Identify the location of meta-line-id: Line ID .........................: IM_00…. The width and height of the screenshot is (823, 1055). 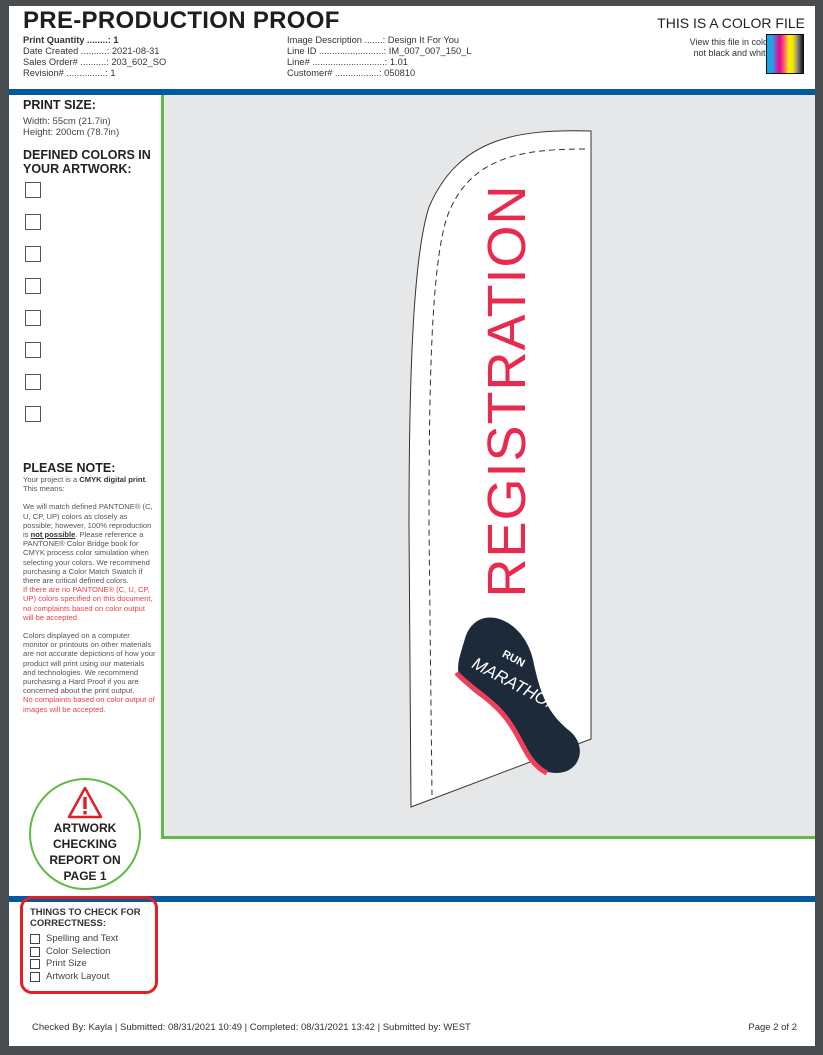
(379, 51).